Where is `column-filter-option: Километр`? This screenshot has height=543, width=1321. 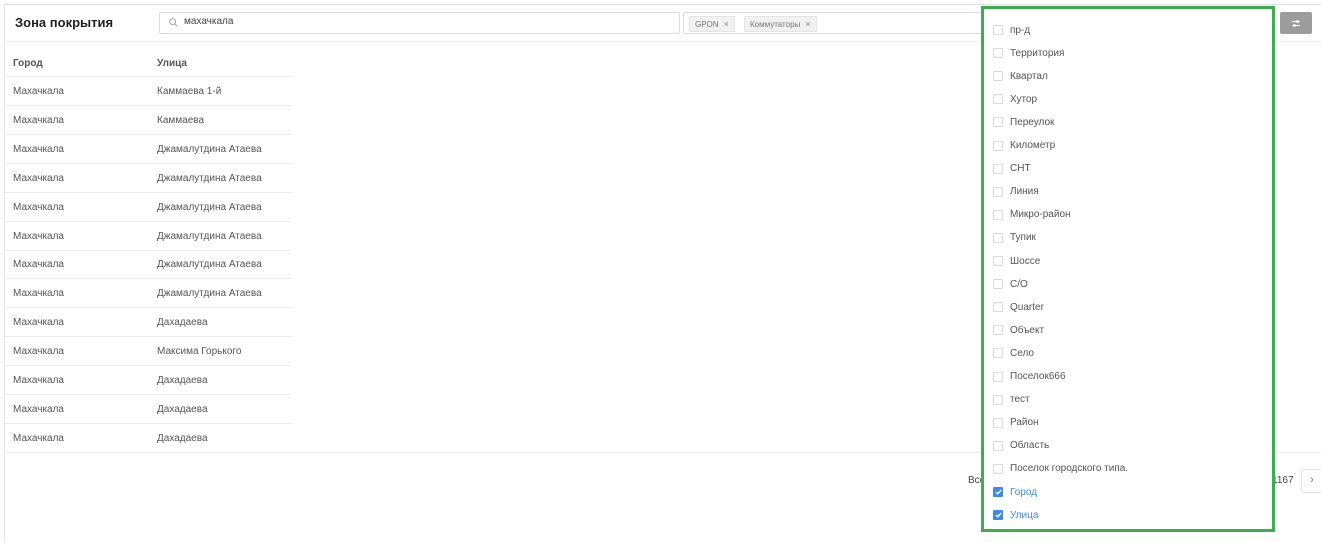 column-filter-option: Километр is located at coordinates (1024, 146).